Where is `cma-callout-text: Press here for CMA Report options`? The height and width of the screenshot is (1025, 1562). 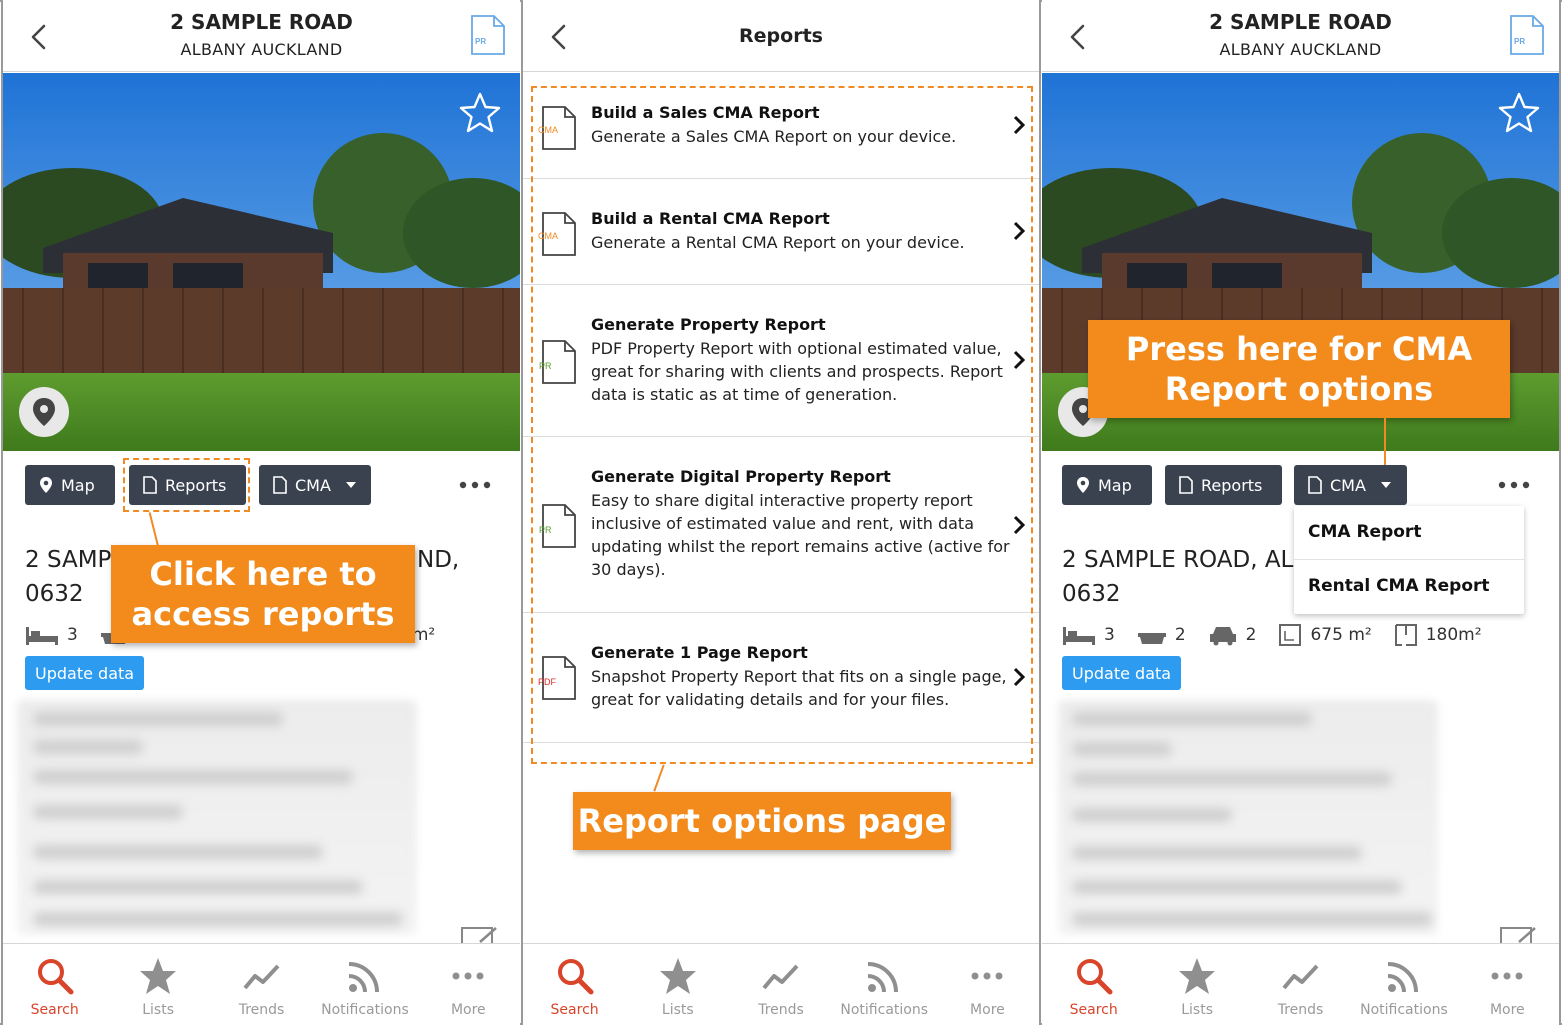 cma-callout-text: Press here for CMA Report options is located at coordinates (1299, 369).